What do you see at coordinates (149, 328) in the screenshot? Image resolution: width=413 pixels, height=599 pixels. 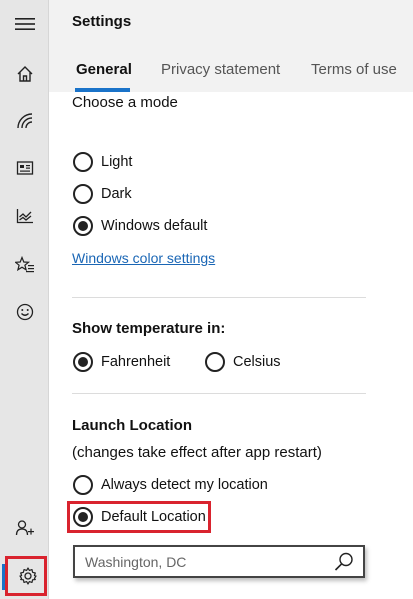 I see `temperature-heading: Show temperature in:` at bounding box center [149, 328].